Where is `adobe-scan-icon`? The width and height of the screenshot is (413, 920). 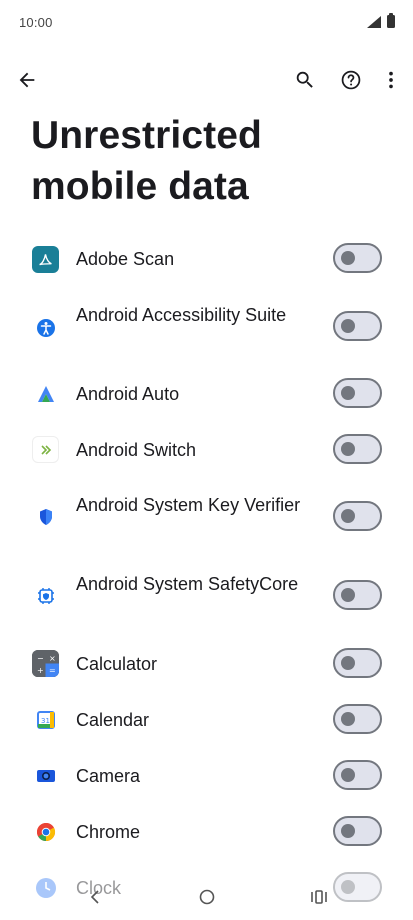
adobe-scan-icon is located at coordinates (45, 259).